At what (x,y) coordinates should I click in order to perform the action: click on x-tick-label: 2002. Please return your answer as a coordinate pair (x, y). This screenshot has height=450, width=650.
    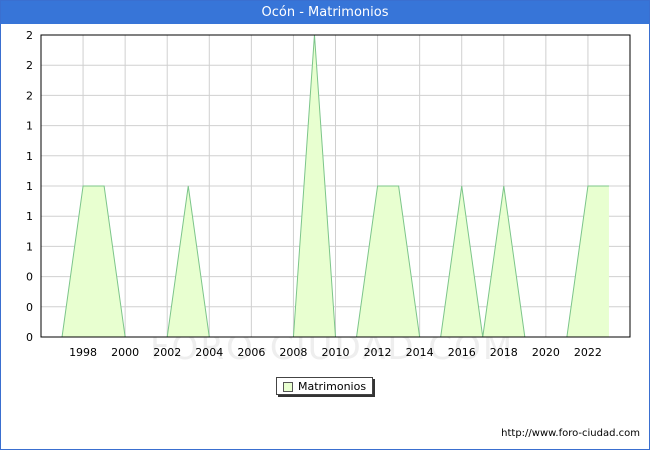
    Looking at the image, I should click on (167, 352).